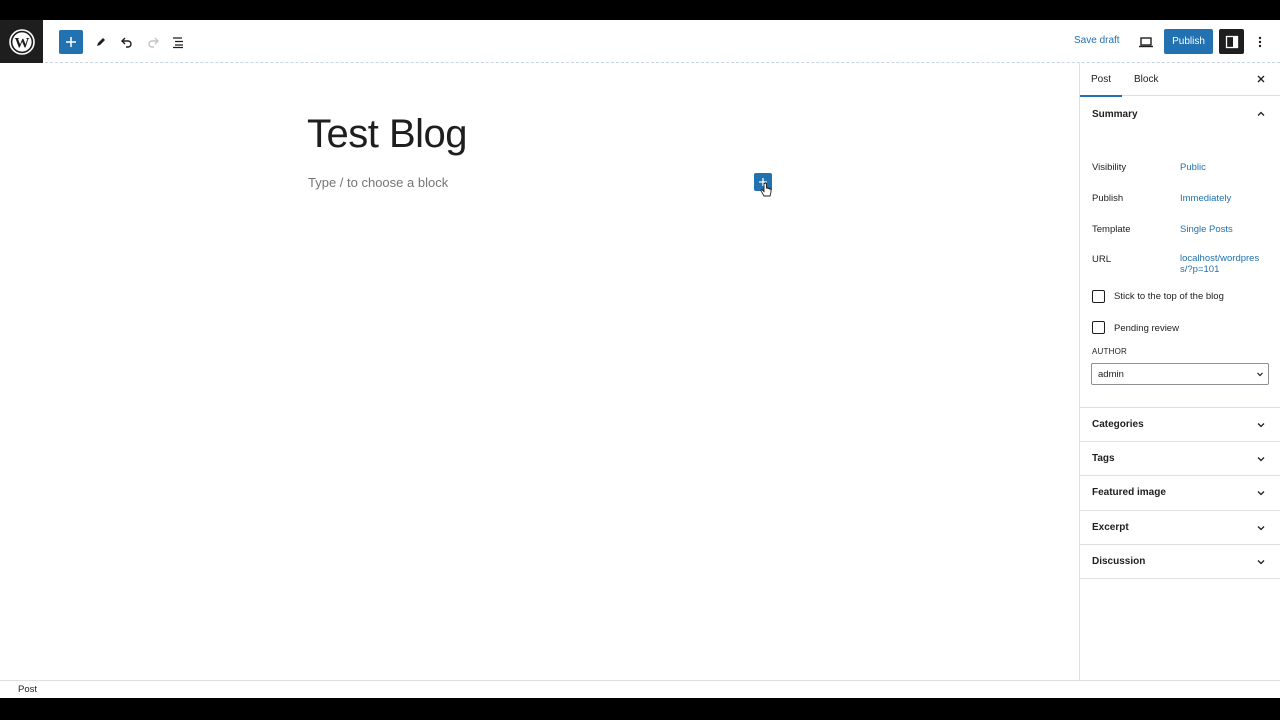 This screenshot has width=1280, height=720. Describe the element at coordinates (27, 689) in the screenshot. I see `breadcrumb-post: Post` at that location.